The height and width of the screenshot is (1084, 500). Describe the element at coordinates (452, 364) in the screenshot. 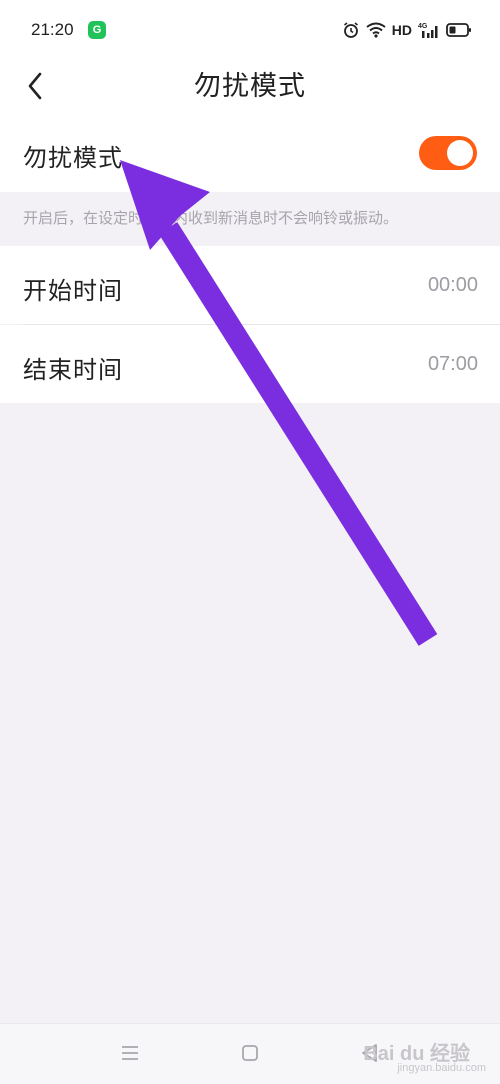

I see `end-time-value: 07:00` at that location.